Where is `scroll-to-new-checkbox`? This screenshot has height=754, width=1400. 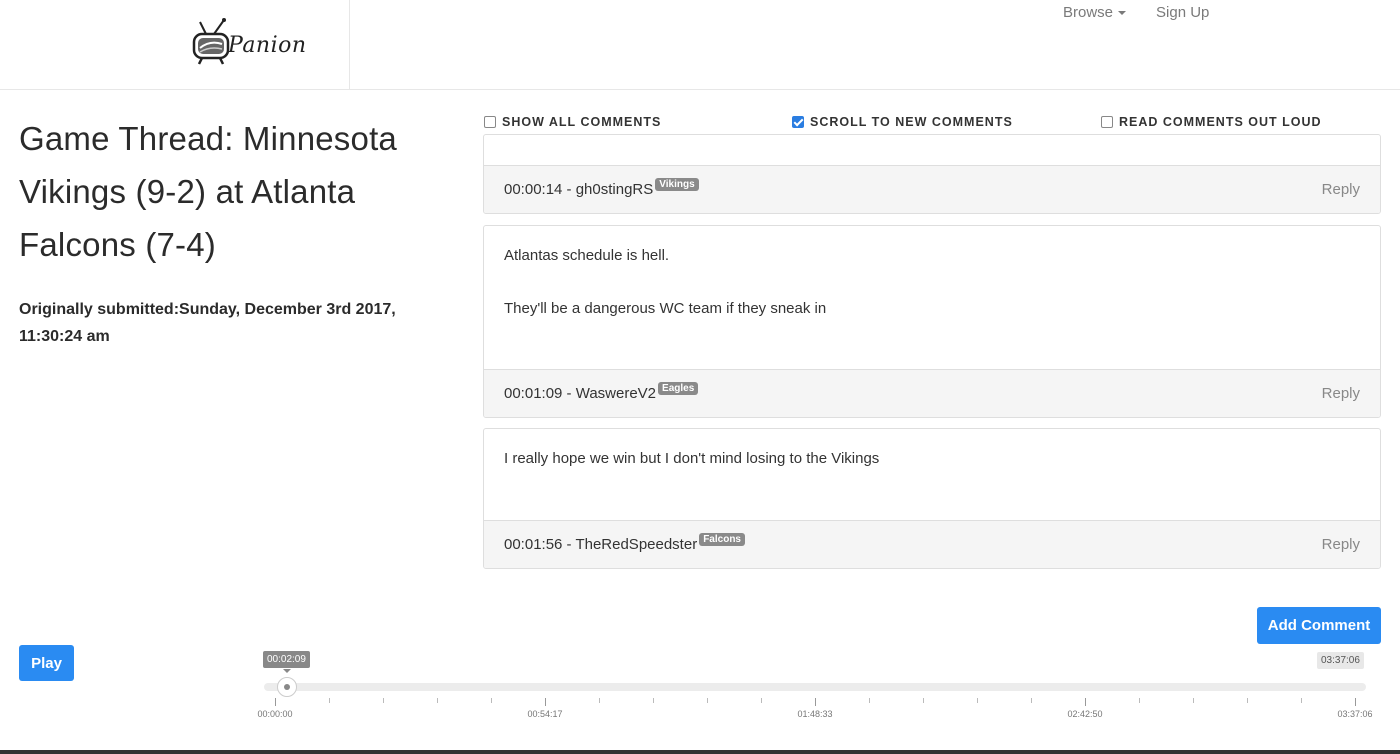
scroll-to-new-checkbox is located at coordinates (798, 122).